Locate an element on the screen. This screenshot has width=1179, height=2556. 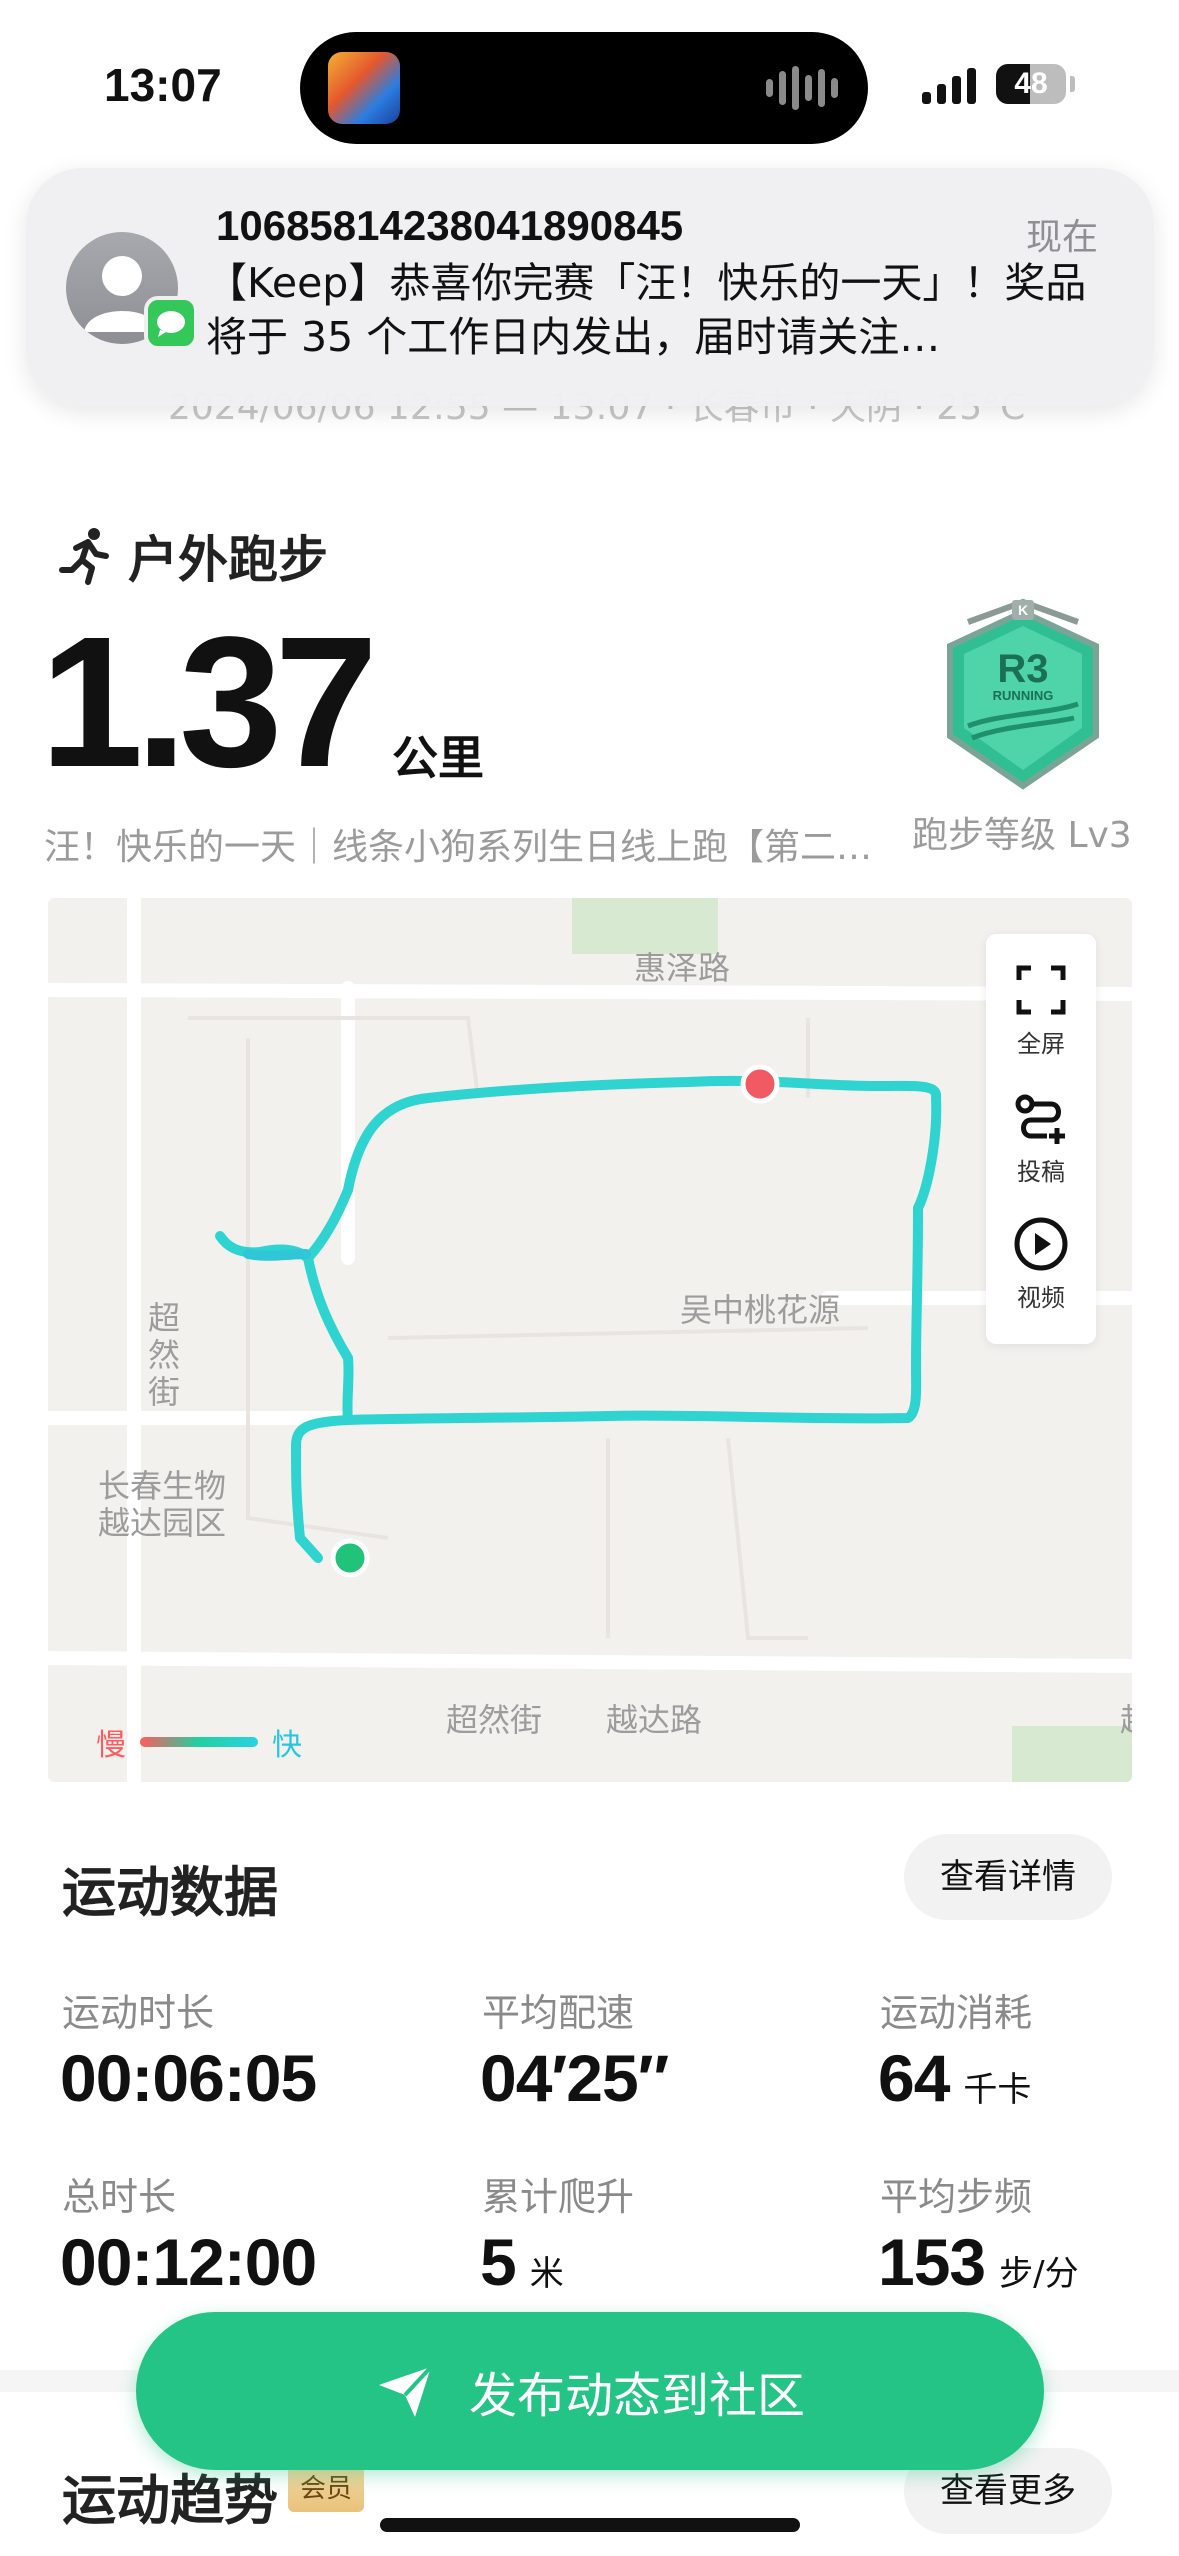
map-label-west-street: 超 然 街 is located at coordinates (164, 1355).